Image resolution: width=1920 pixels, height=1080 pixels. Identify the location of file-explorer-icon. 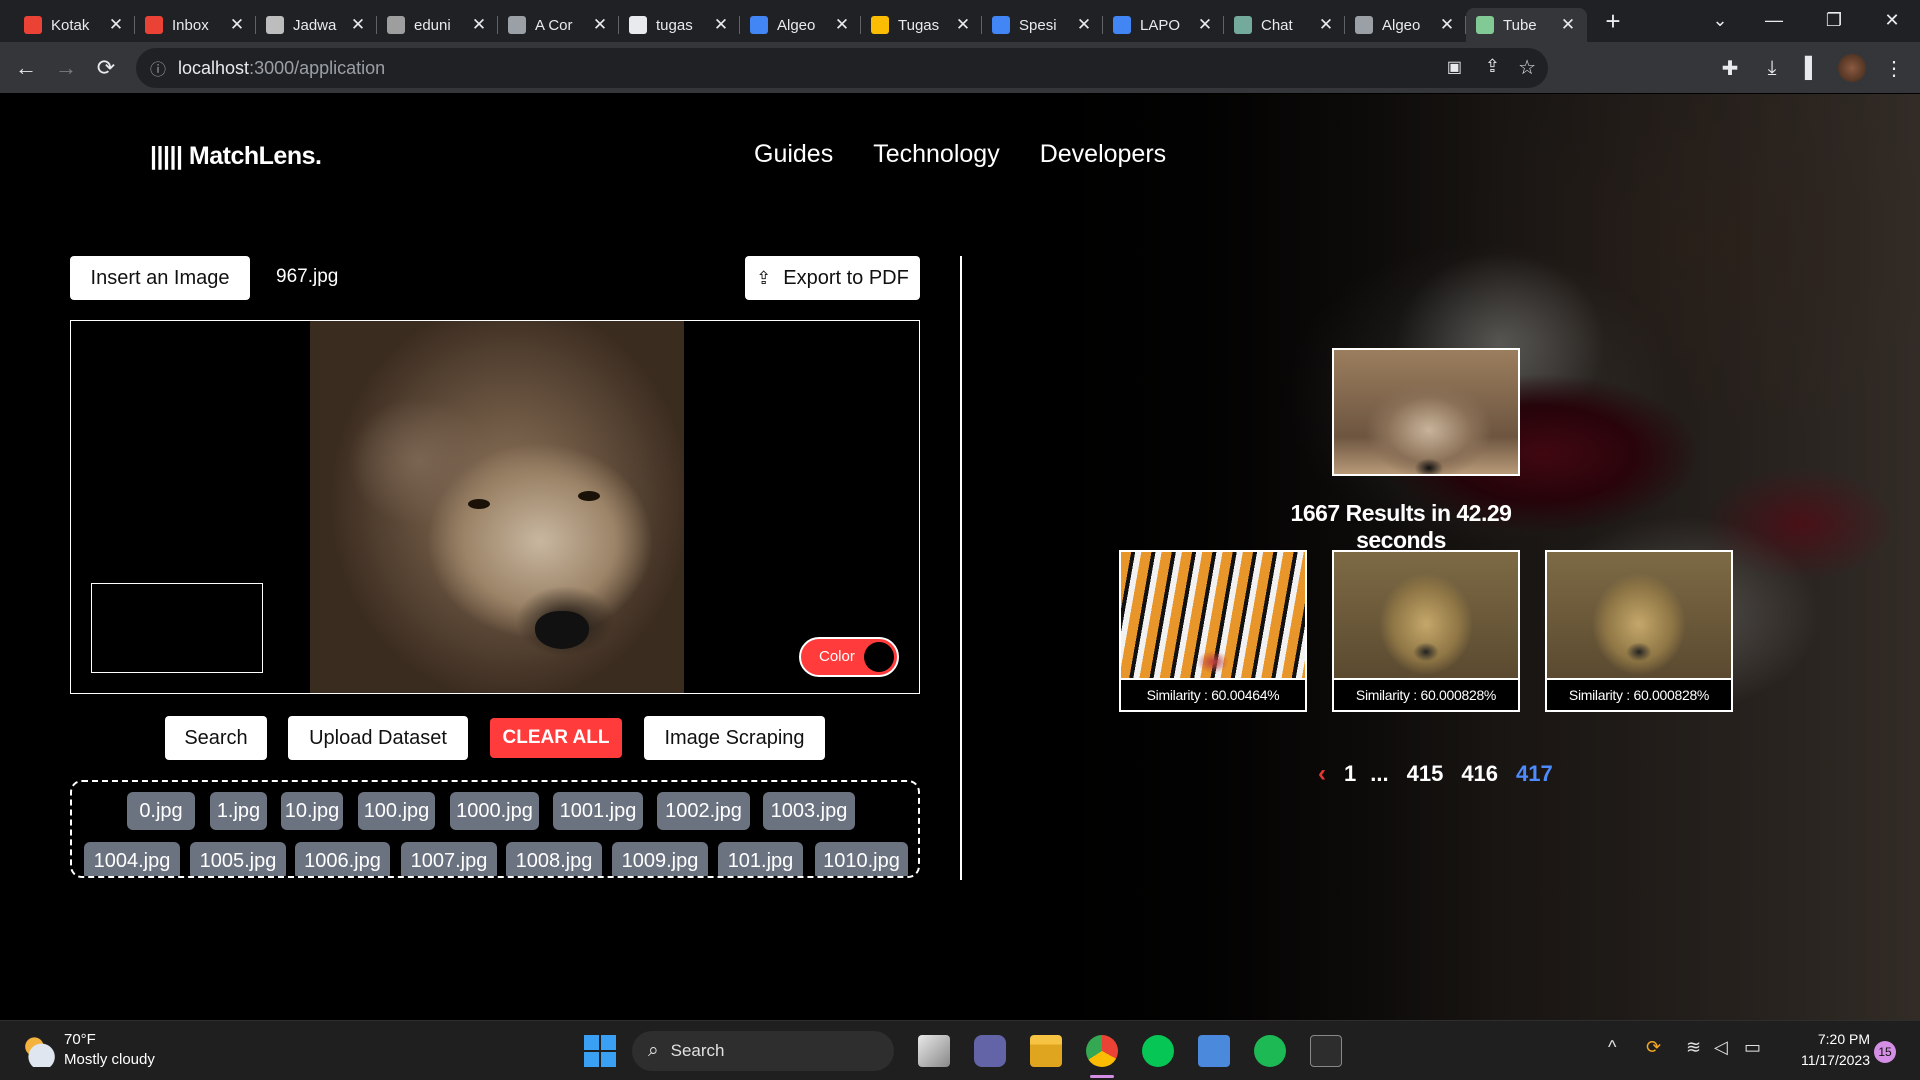
(1046, 1051).